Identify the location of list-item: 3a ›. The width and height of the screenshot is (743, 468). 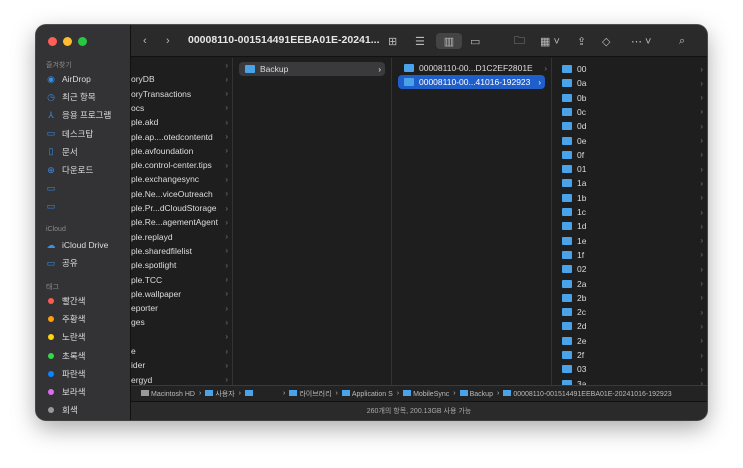
(629, 381).